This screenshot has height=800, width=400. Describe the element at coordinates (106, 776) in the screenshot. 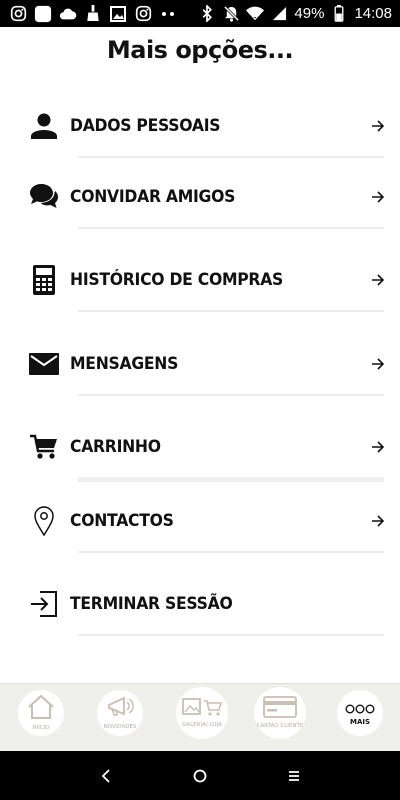

I see `back-icon` at that location.